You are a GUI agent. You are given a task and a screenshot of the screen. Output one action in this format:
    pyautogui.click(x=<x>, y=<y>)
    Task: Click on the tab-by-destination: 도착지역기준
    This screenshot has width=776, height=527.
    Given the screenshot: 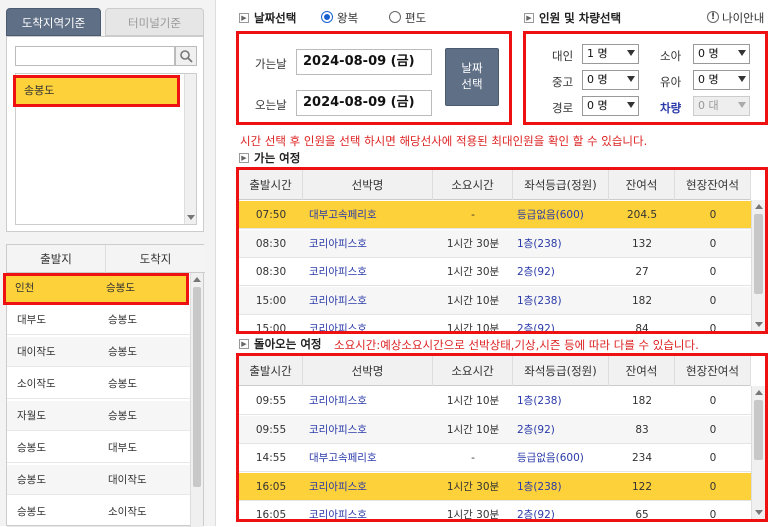 What is the action you would take?
    pyautogui.click(x=53, y=22)
    